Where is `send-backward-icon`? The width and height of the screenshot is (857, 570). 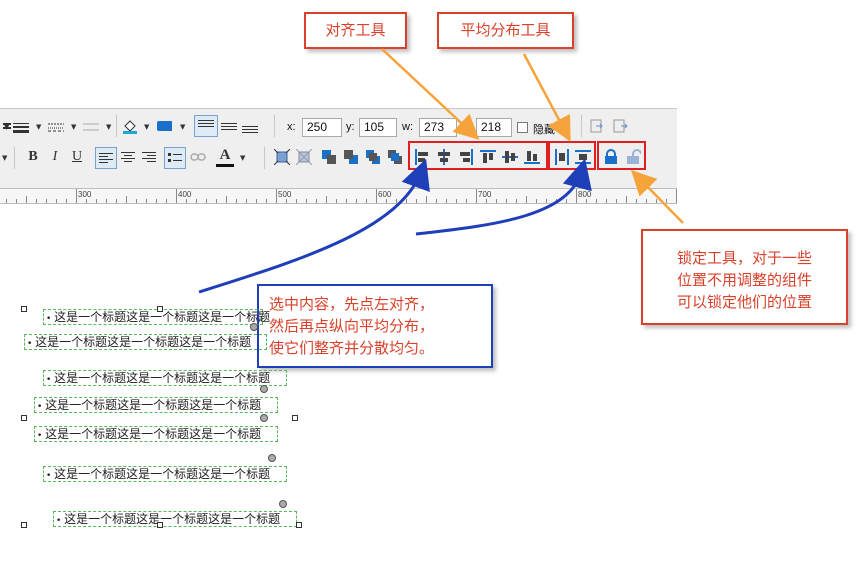
send-backward-icon is located at coordinates (351, 157).